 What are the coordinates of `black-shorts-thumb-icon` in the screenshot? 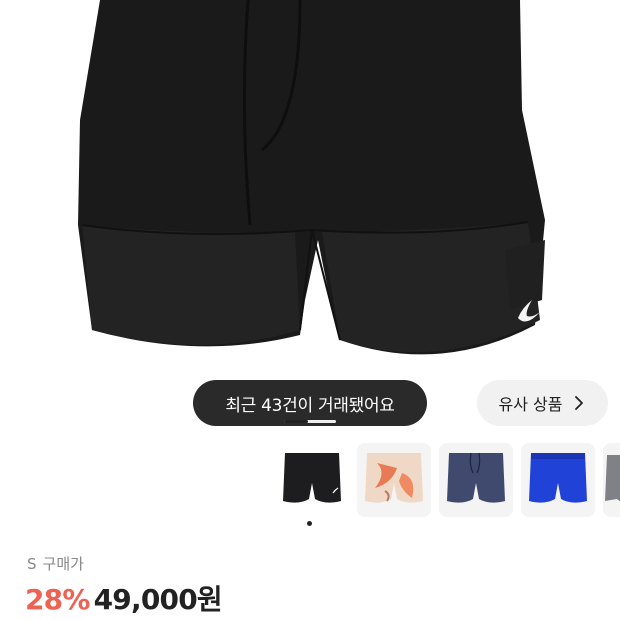 It's located at (312, 480).